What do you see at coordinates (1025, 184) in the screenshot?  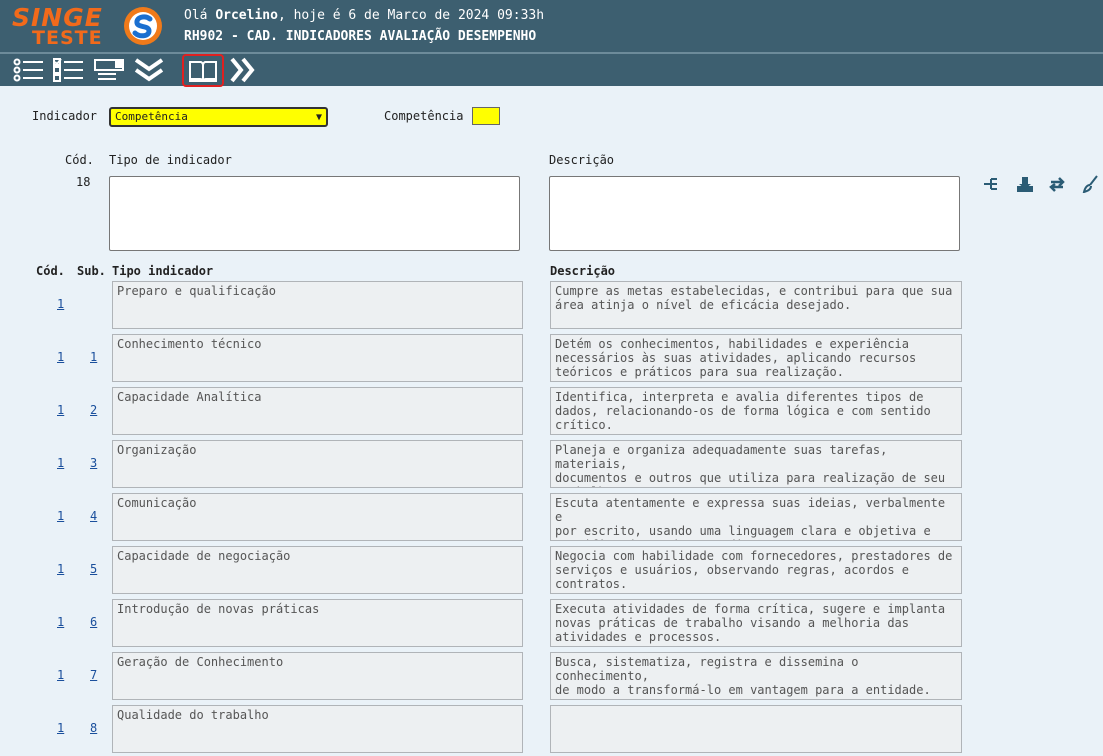 I see `save-icon` at bounding box center [1025, 184].